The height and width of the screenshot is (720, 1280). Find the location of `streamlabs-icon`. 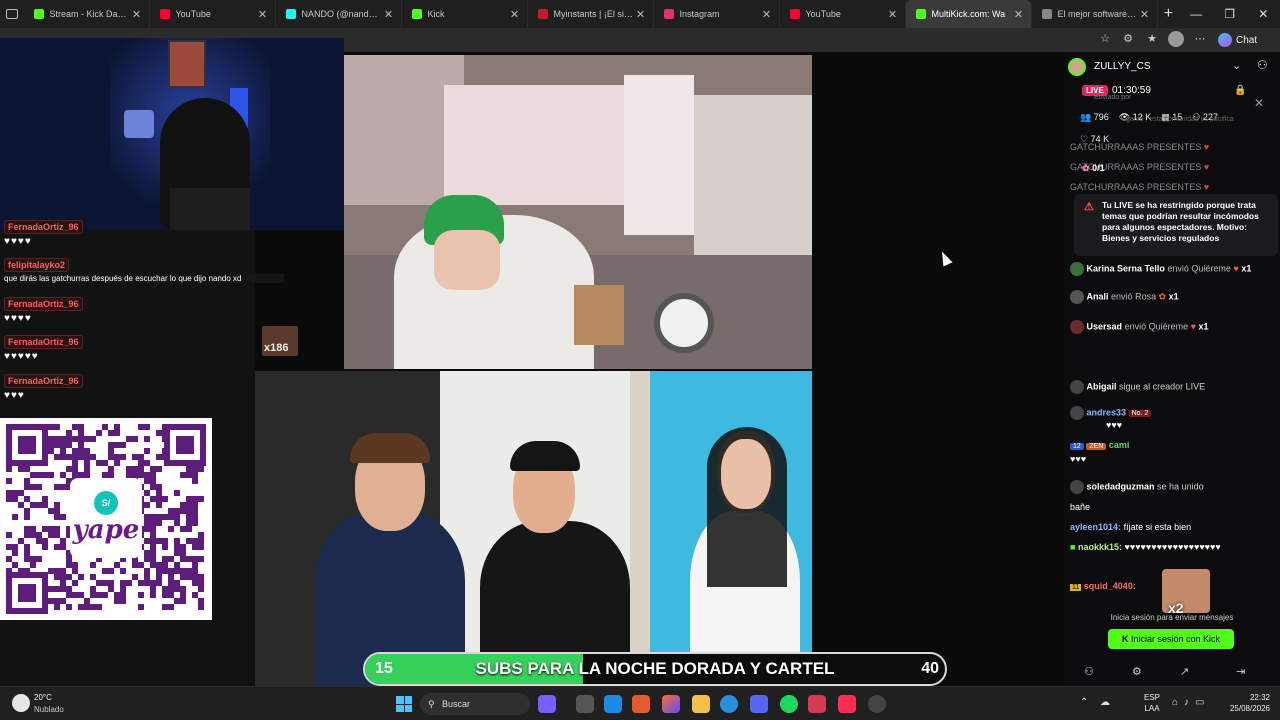

streamlabs-icon is located at coordinates (817, 704).